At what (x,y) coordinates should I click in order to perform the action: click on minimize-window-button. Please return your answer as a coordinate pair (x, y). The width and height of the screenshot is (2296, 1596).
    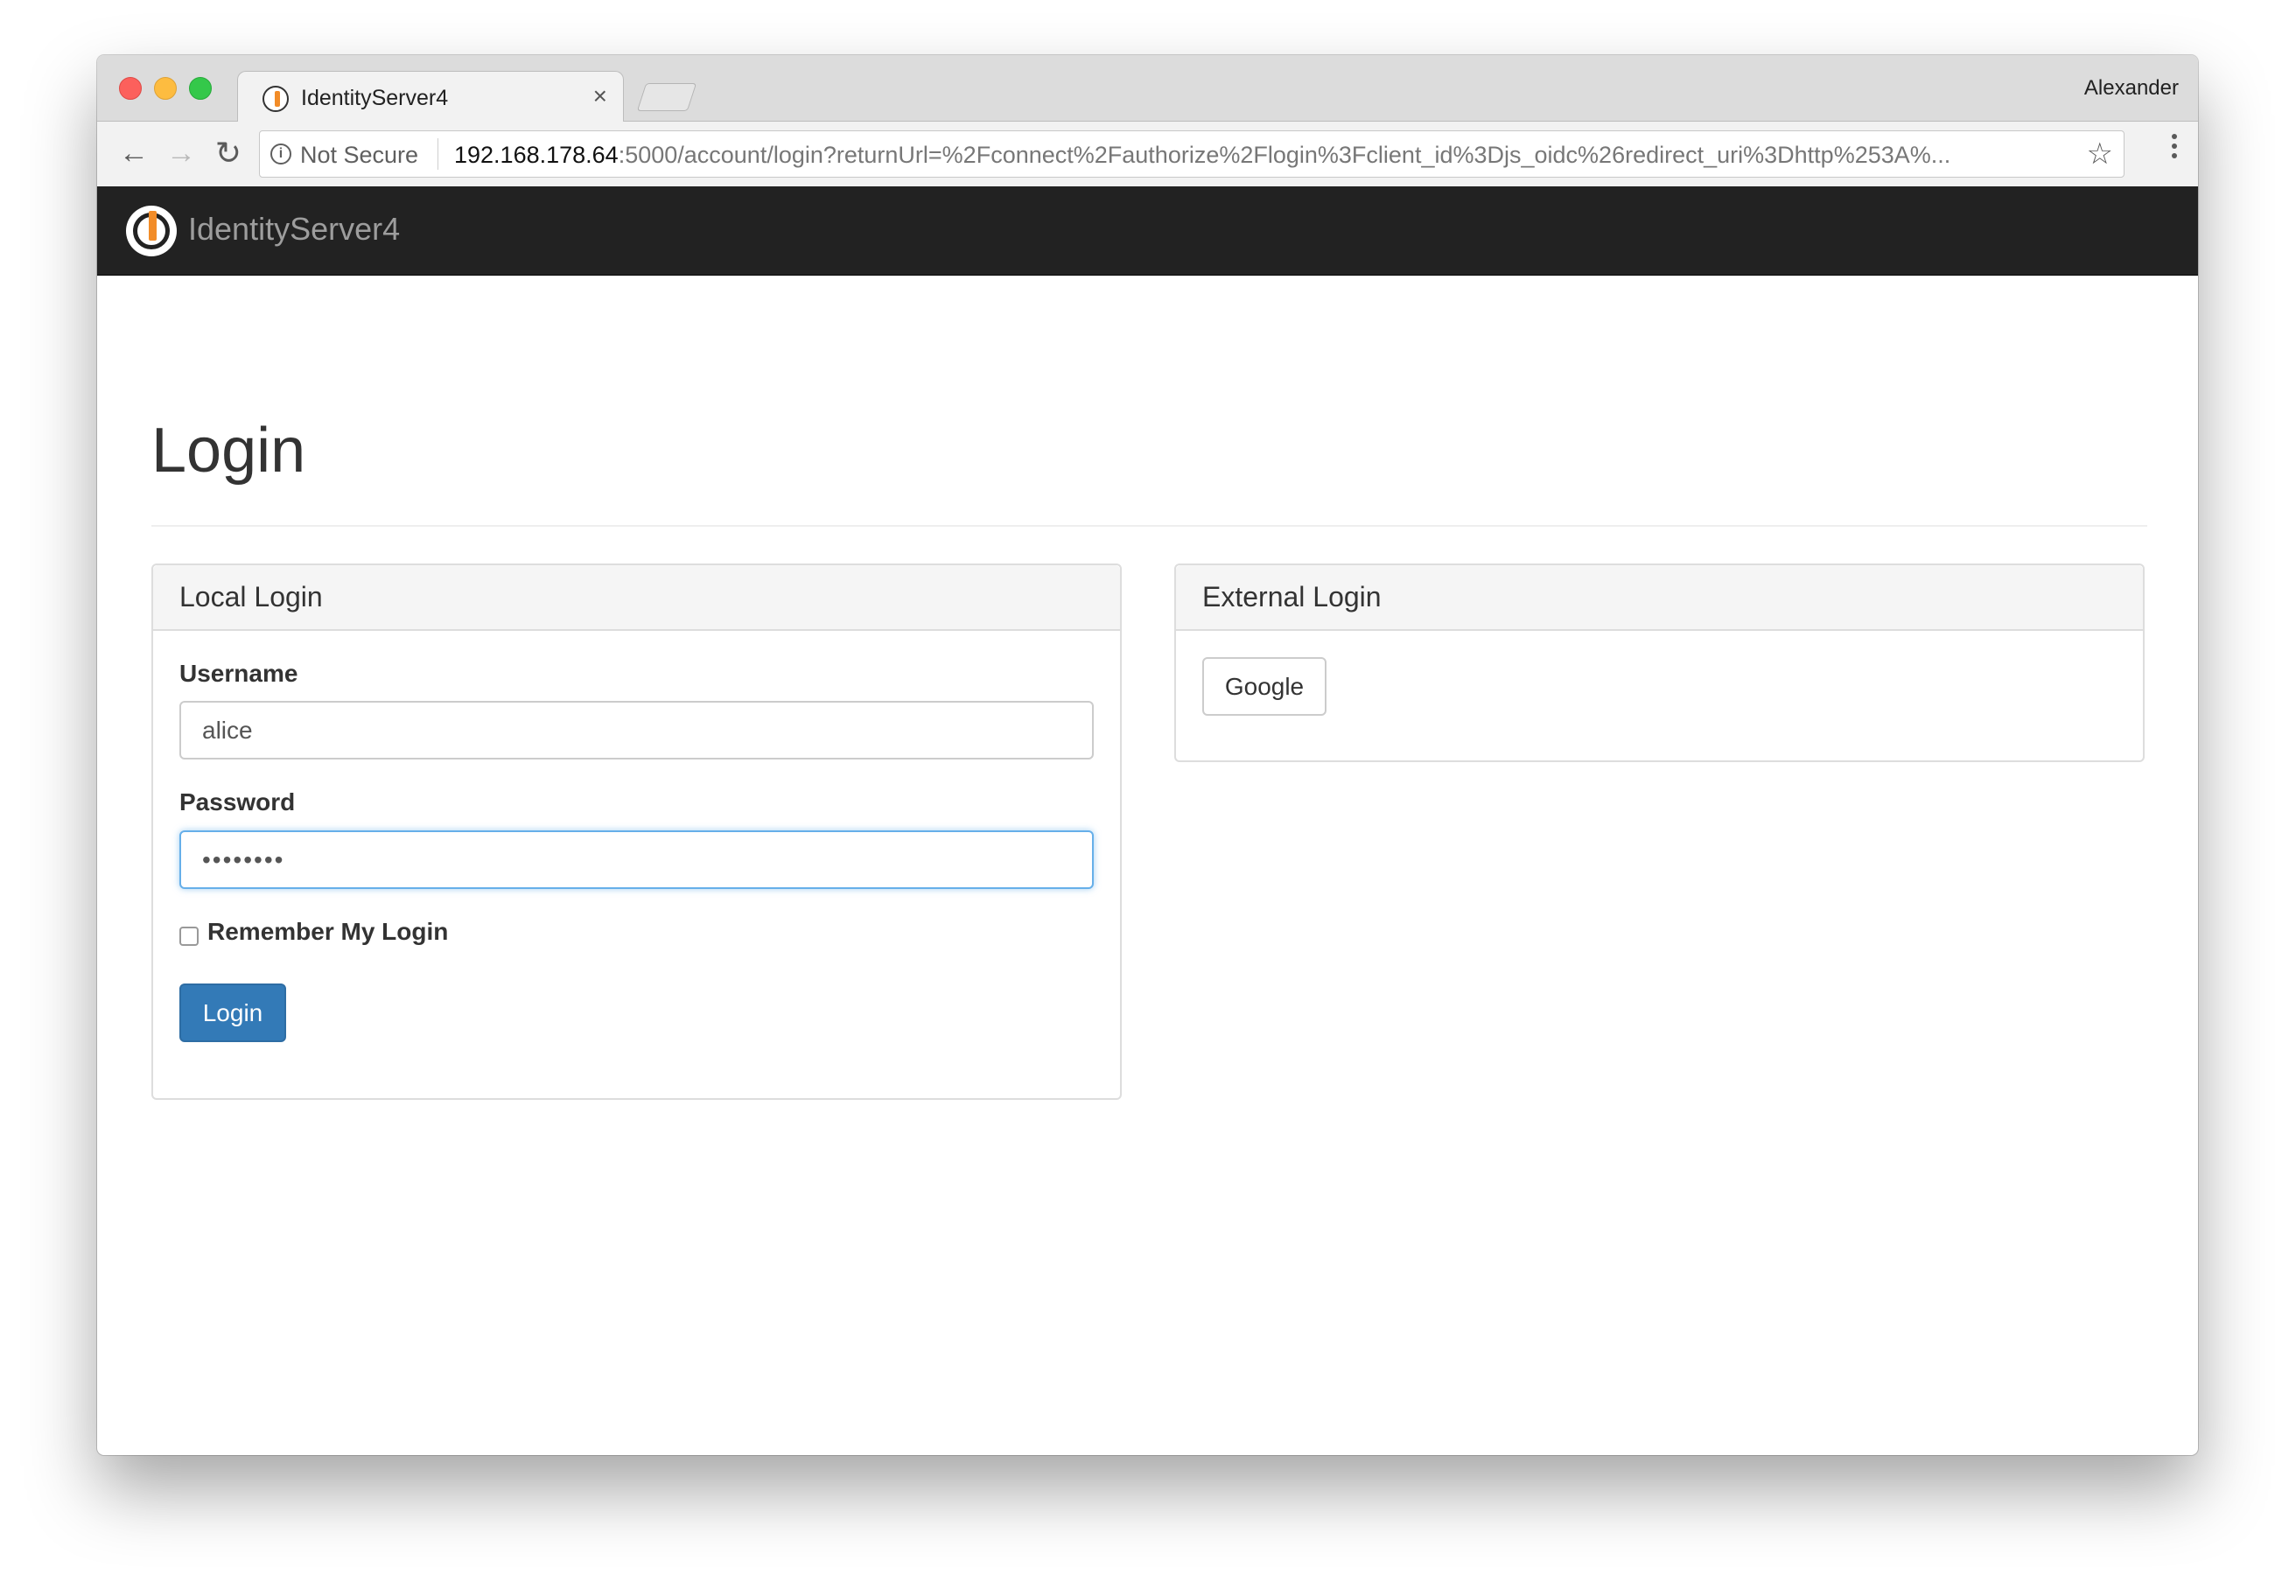
    Looking at the image, I should click on (165, 88).